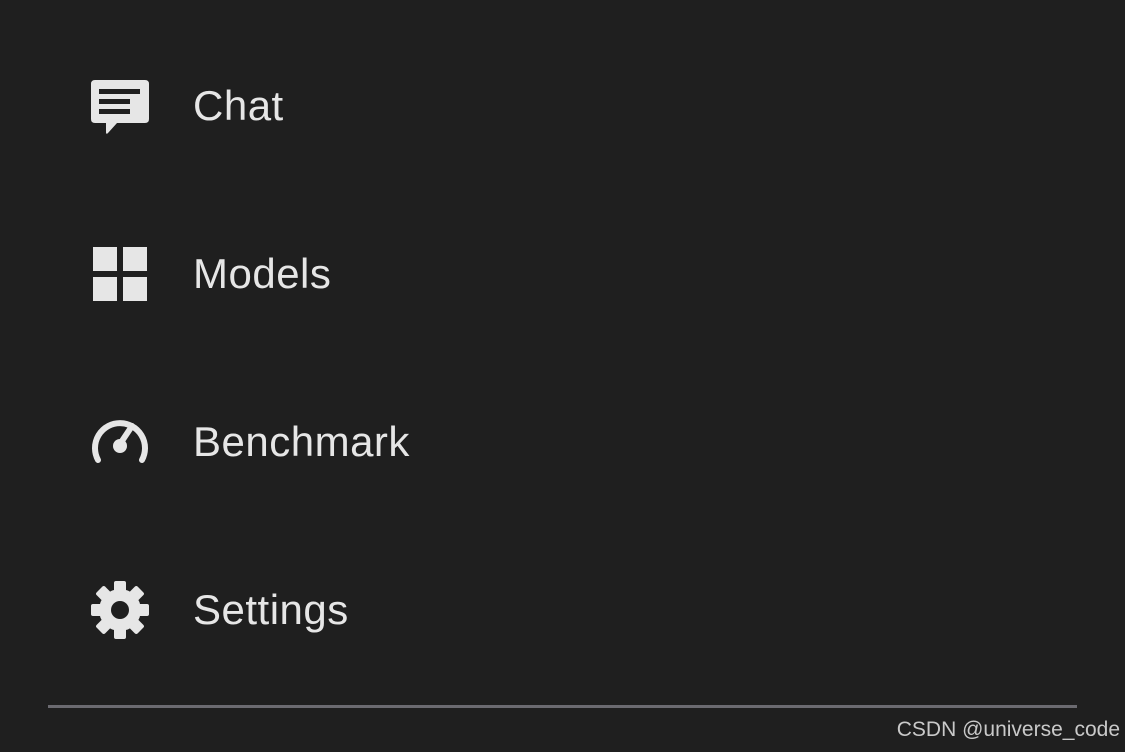 The width and height of the screenshot is (1125, 752). What do you see at coordinates (120, 610) in the screenshot?
I see `gear-icon` at bounding box center [120, 610].